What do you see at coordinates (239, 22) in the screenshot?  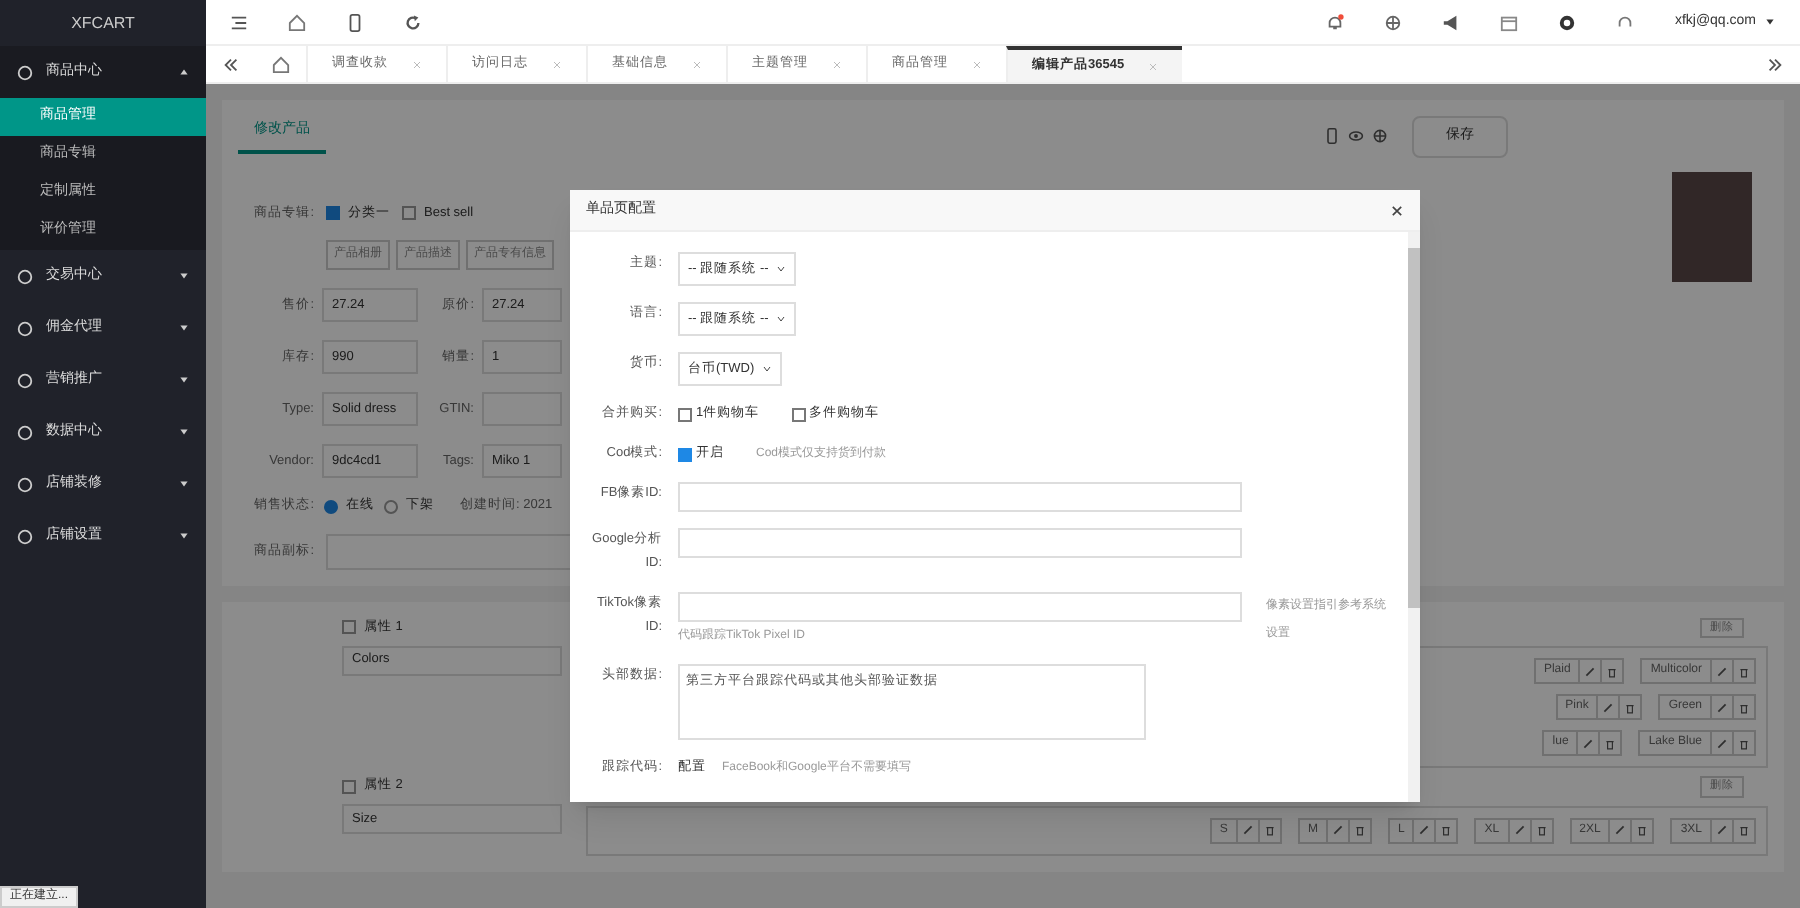 I see `menu-icon` at bounding box center [239, 22].